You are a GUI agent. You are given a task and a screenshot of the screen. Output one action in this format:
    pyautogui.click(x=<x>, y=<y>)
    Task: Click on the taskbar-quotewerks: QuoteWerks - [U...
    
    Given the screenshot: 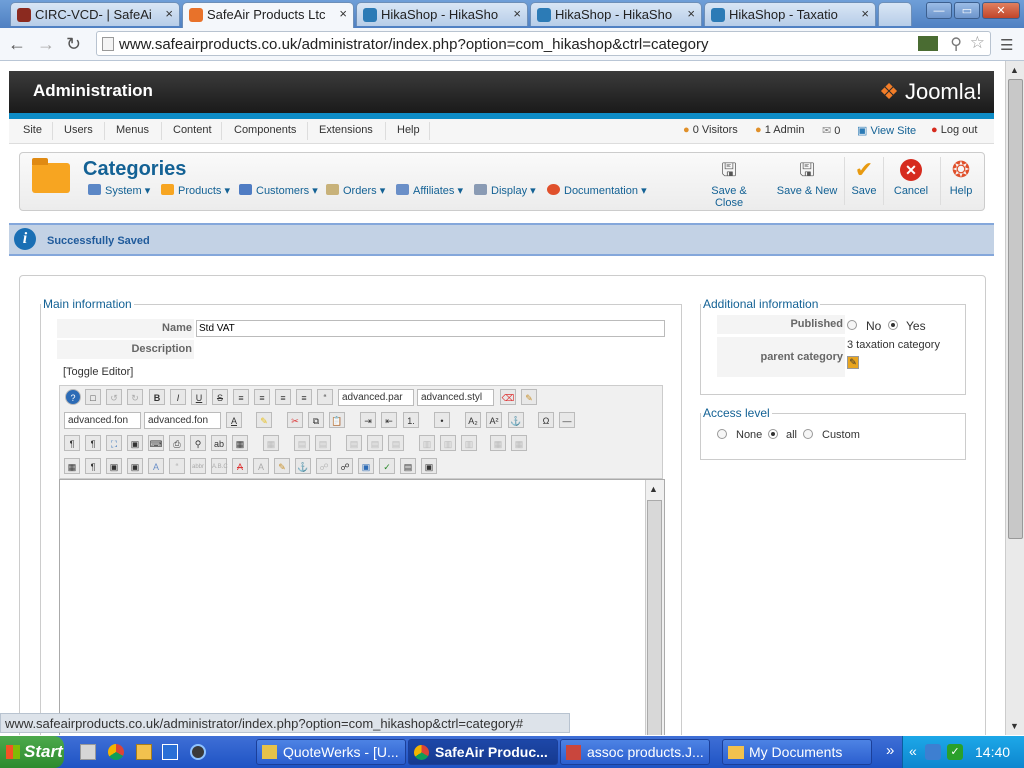 What is the action you would take?
    pyautogui.click(x=331, y=752)
    